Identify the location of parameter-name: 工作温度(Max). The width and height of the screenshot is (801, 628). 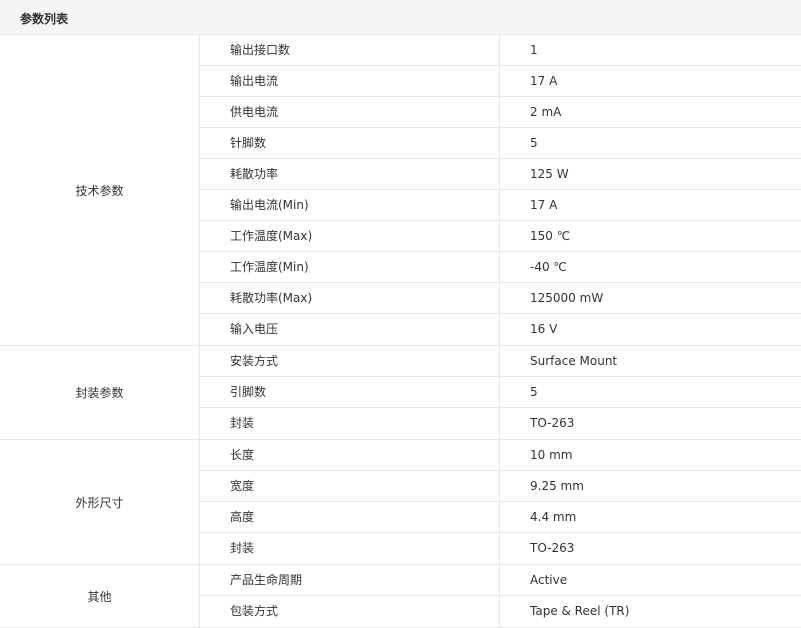
(350, 236).